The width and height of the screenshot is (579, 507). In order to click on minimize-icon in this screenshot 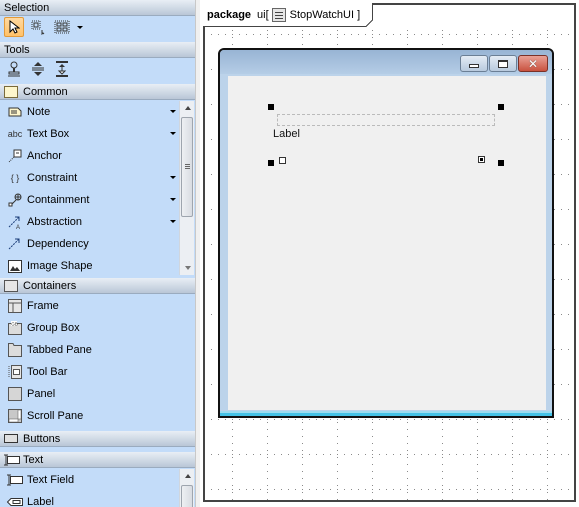, I will do `click(474, 65)`.